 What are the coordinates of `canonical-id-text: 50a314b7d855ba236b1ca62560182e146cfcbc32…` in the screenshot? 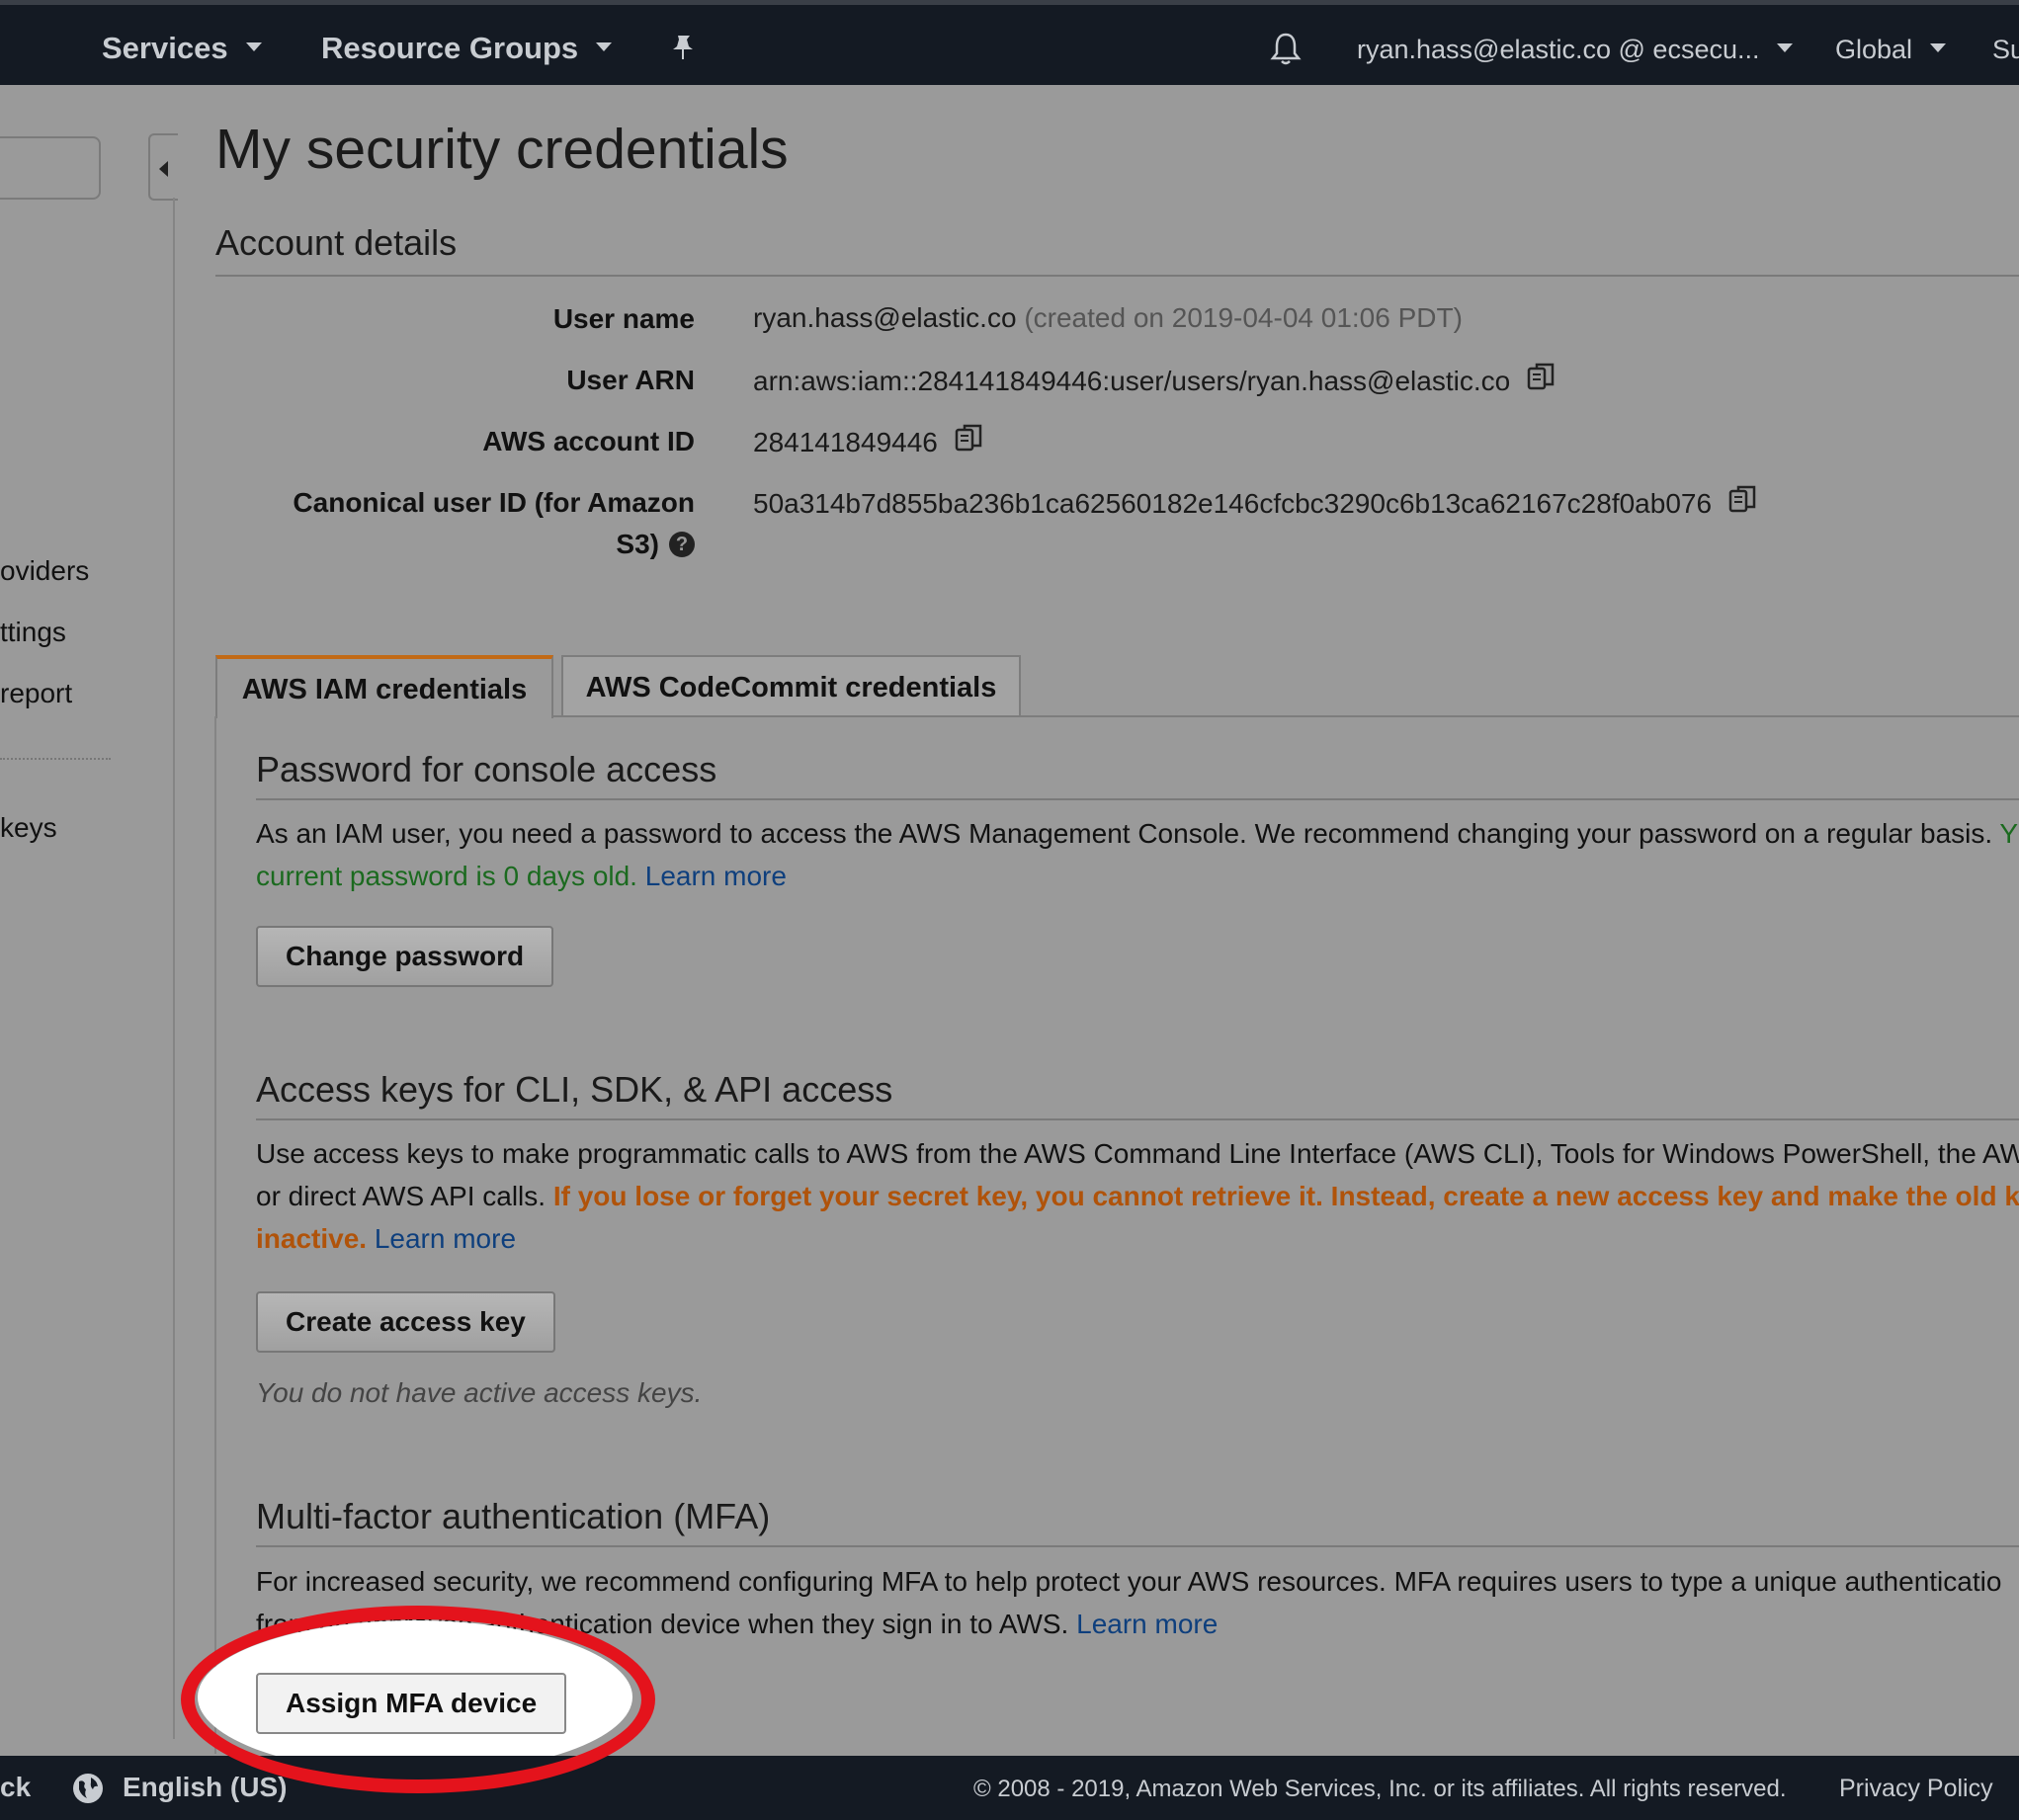 It's located at (1233, 503).